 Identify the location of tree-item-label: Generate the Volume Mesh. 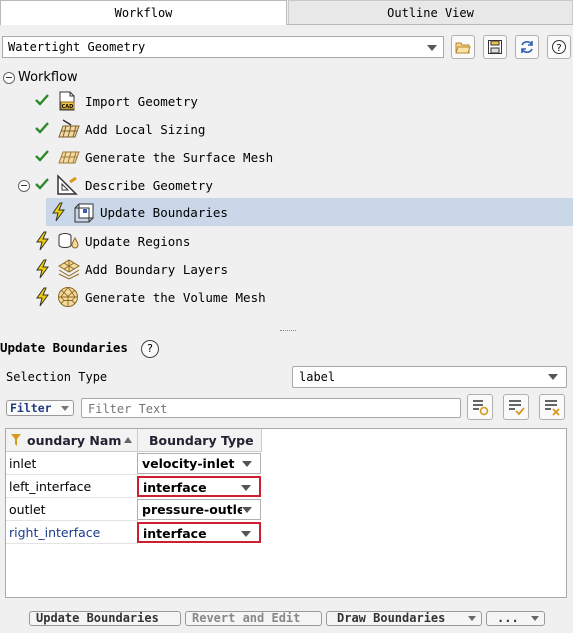
(175, 297).